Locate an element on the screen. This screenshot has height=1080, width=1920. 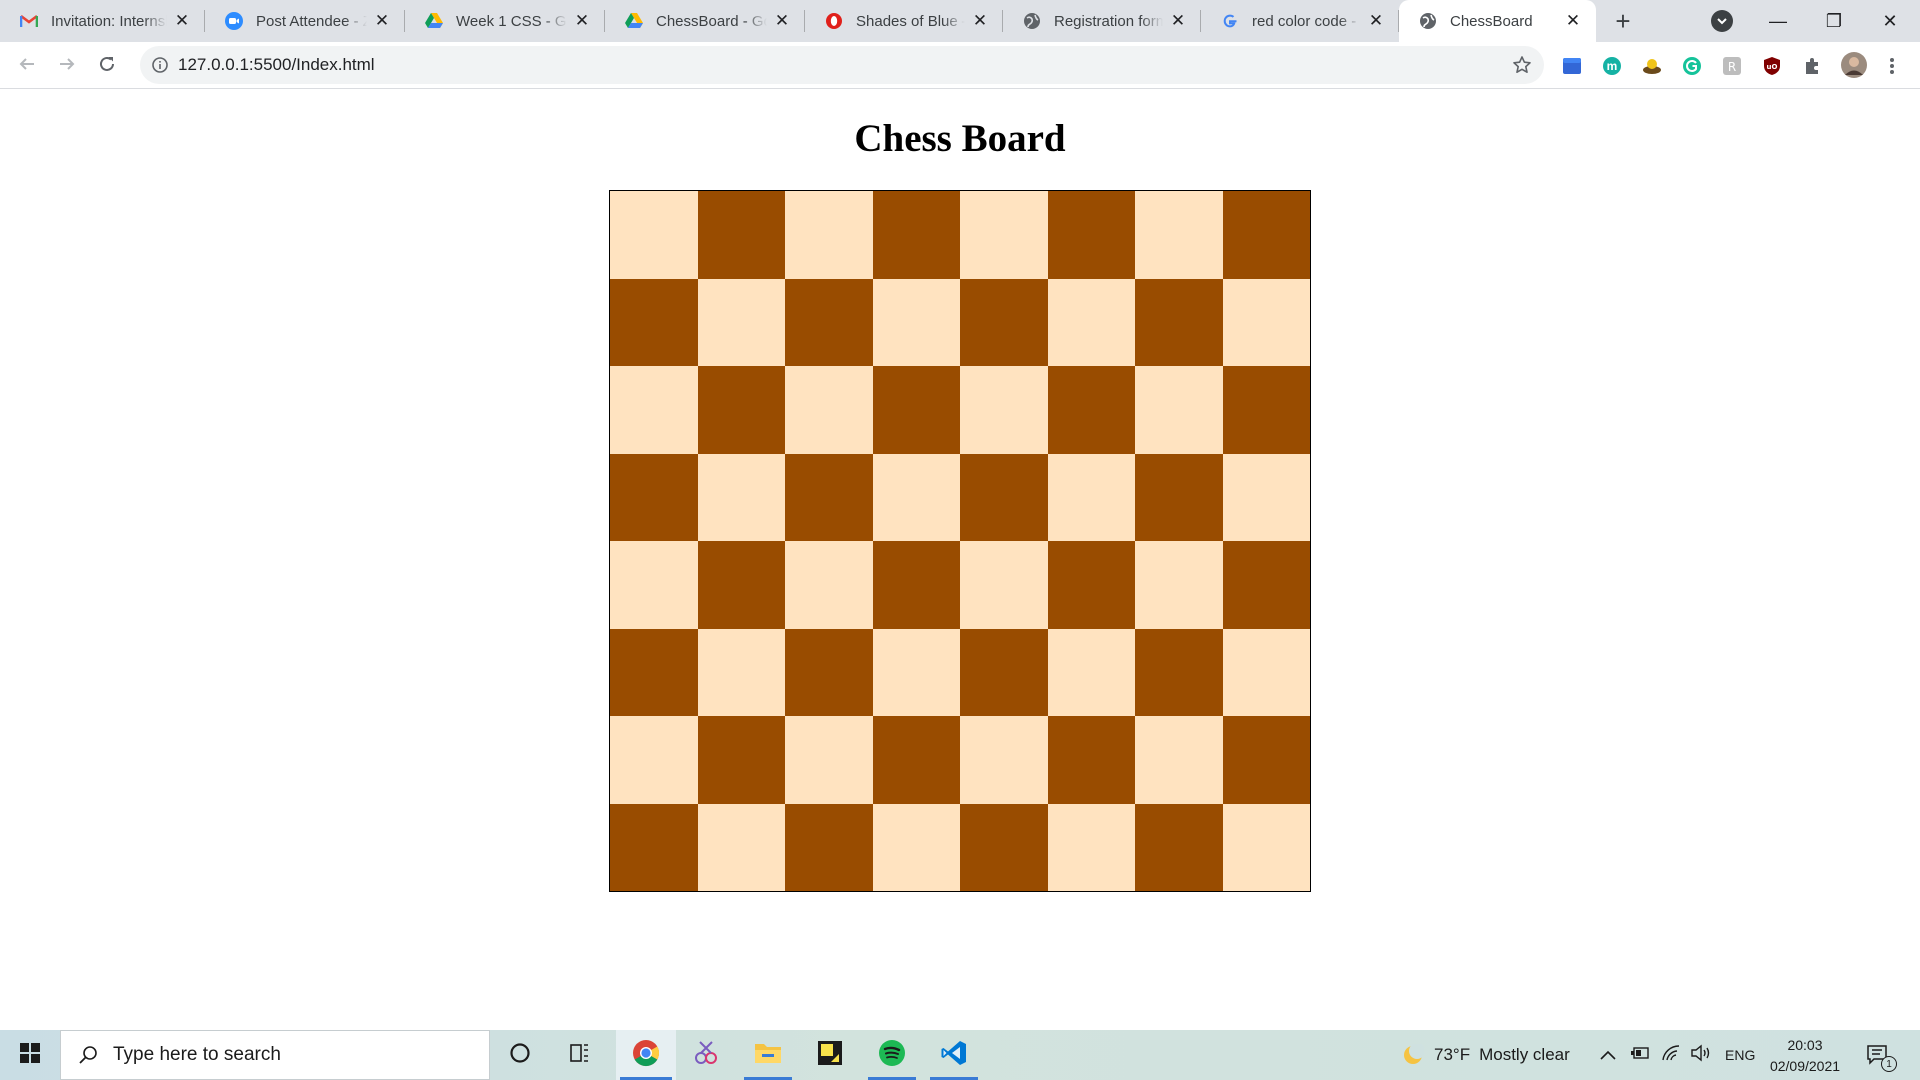
notification-badge: 1 is located at coordinates (1889, 1064).